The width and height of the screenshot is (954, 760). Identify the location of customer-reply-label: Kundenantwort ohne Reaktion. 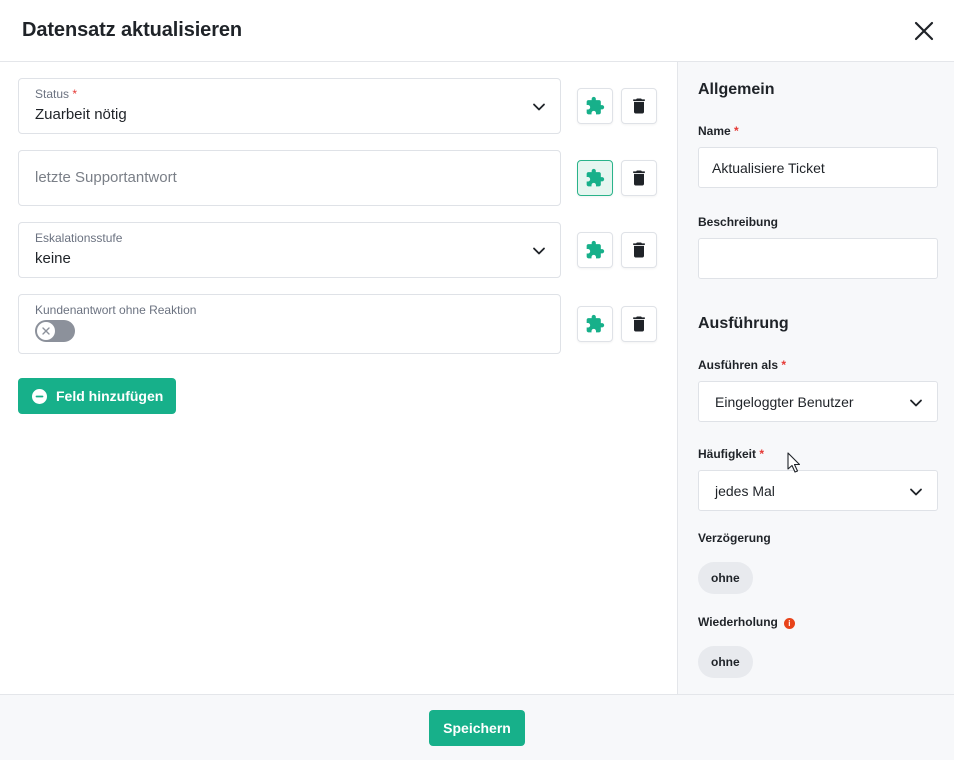
(116, 310).